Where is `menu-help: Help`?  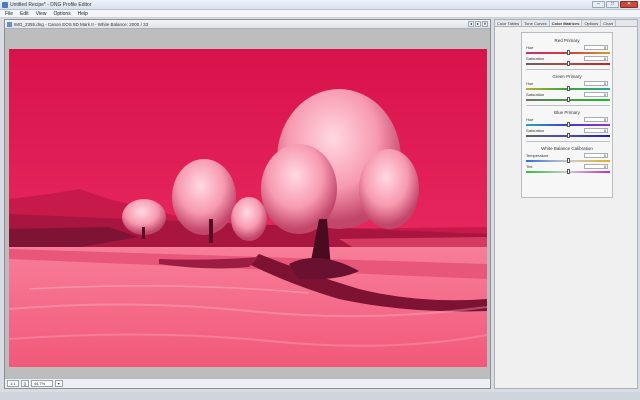 menu-help: Help is located at coordinates (83, 14).